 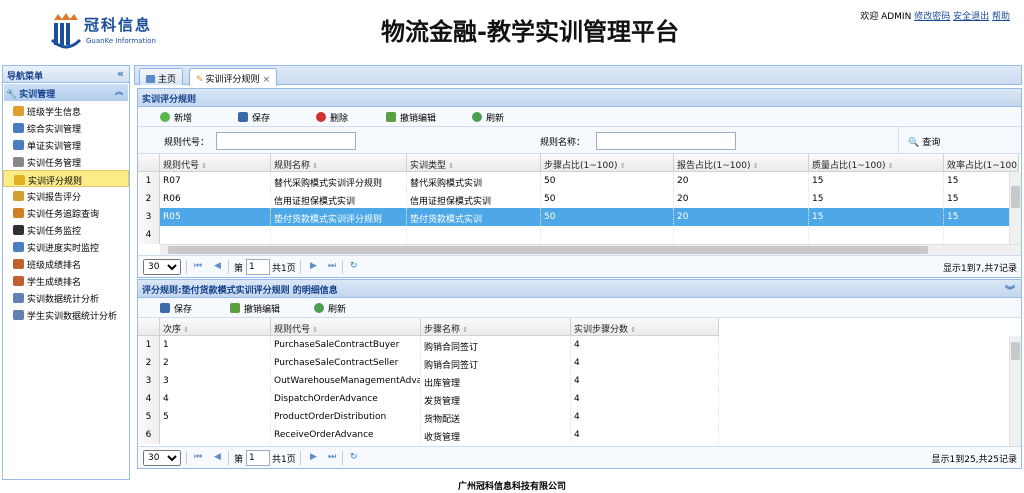 What do you see at coordinates (66, 92) in the screenshot?
I see `sidebar-group-training: 🔧 实训管理 ︽` at bounding box center [66, 92].